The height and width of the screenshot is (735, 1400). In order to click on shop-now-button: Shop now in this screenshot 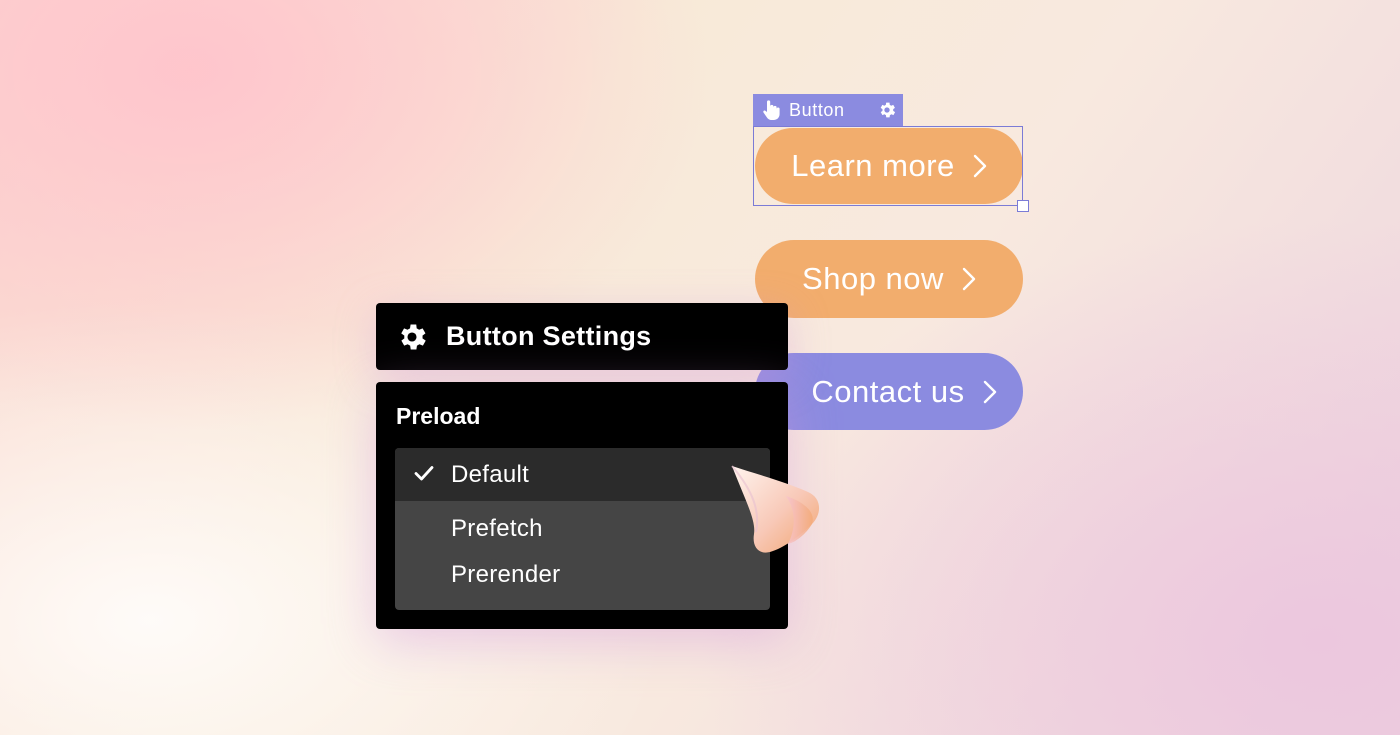, I will do `click(889, 279)`.